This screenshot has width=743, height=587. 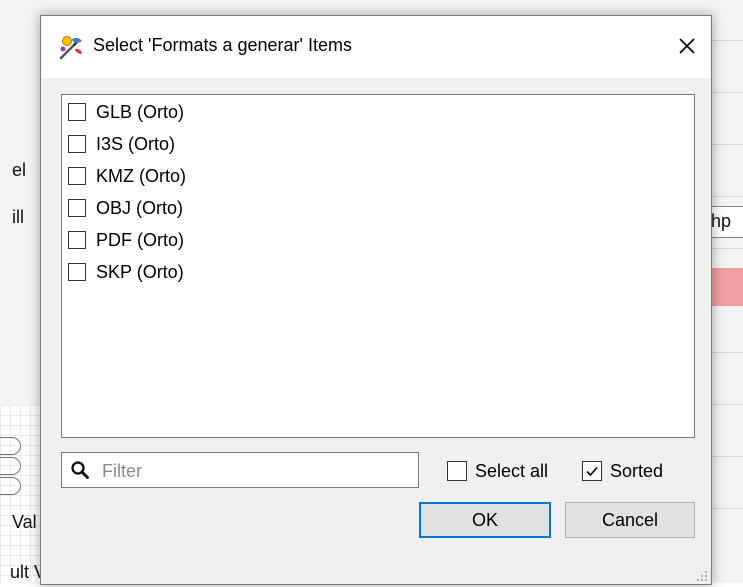 What do you see at coordinates (726, 287) in the screenshot?
I see `background-highlight` at bounding box center [726, 287].